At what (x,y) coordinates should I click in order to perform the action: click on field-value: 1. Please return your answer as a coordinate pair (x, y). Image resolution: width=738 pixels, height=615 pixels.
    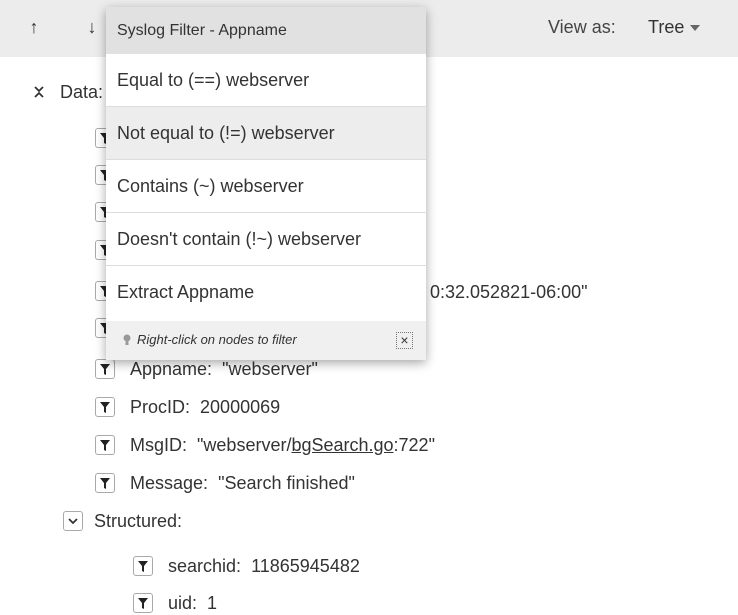
    Looking at the image, I should click on (212, 603).